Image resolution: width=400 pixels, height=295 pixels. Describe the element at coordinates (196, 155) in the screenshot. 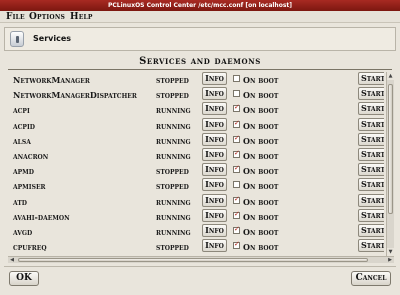

I see `service-row: anacron running Info On boot Start` at that location.